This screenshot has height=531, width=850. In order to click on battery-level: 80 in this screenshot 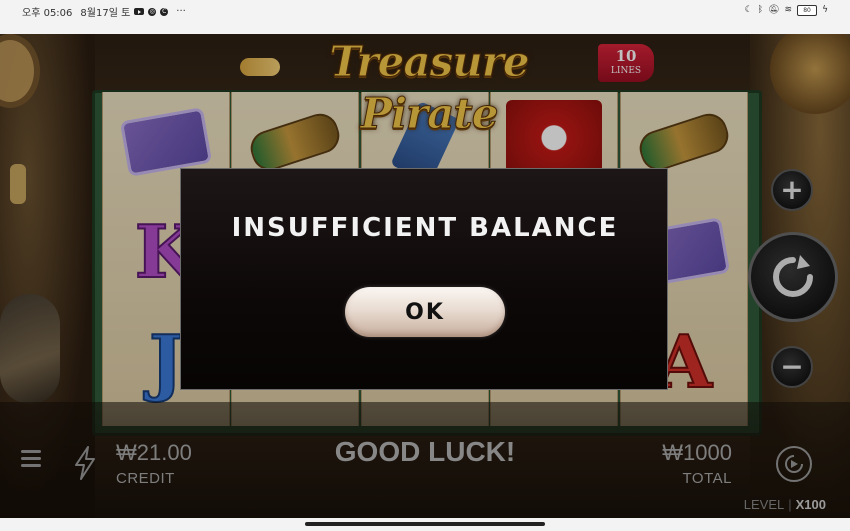, I will do `click(807, 10)`.